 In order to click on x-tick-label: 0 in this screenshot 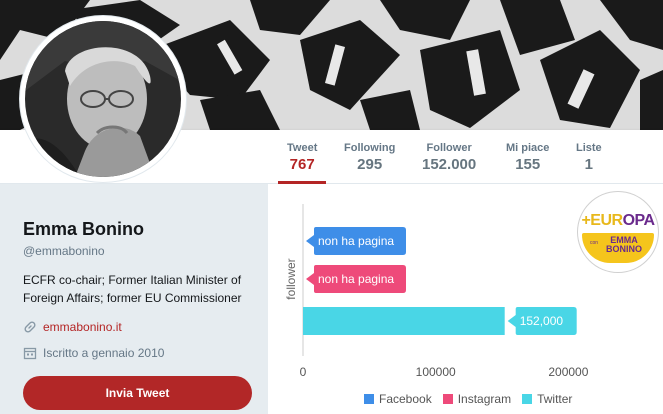, I will do `click(303, 372)`.